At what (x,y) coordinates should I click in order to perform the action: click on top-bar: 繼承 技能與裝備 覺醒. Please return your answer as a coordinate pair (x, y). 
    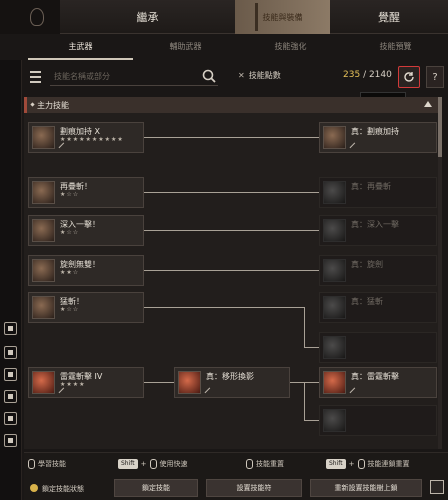
    Looking at the image, I should click on (224, 17).